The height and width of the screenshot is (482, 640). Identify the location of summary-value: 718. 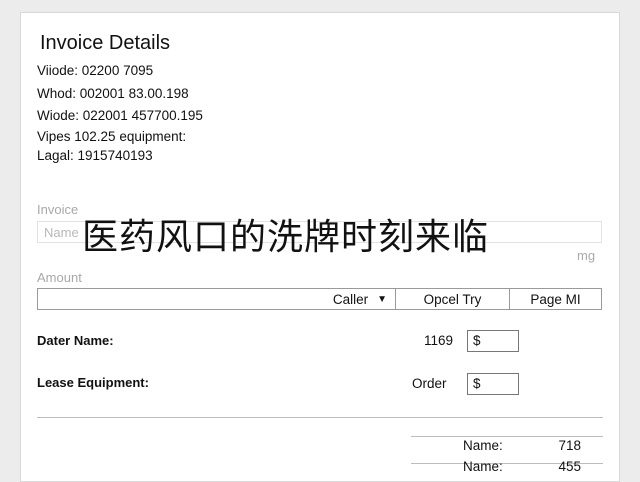
(569, 445).